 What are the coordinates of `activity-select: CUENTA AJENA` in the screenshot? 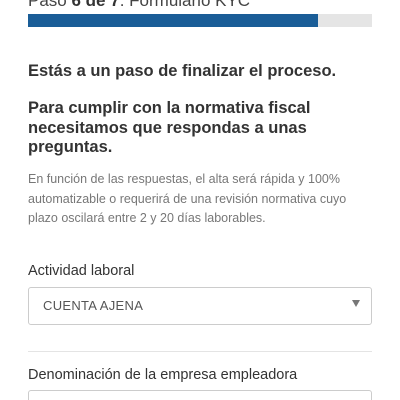 It's located at (200, 306).